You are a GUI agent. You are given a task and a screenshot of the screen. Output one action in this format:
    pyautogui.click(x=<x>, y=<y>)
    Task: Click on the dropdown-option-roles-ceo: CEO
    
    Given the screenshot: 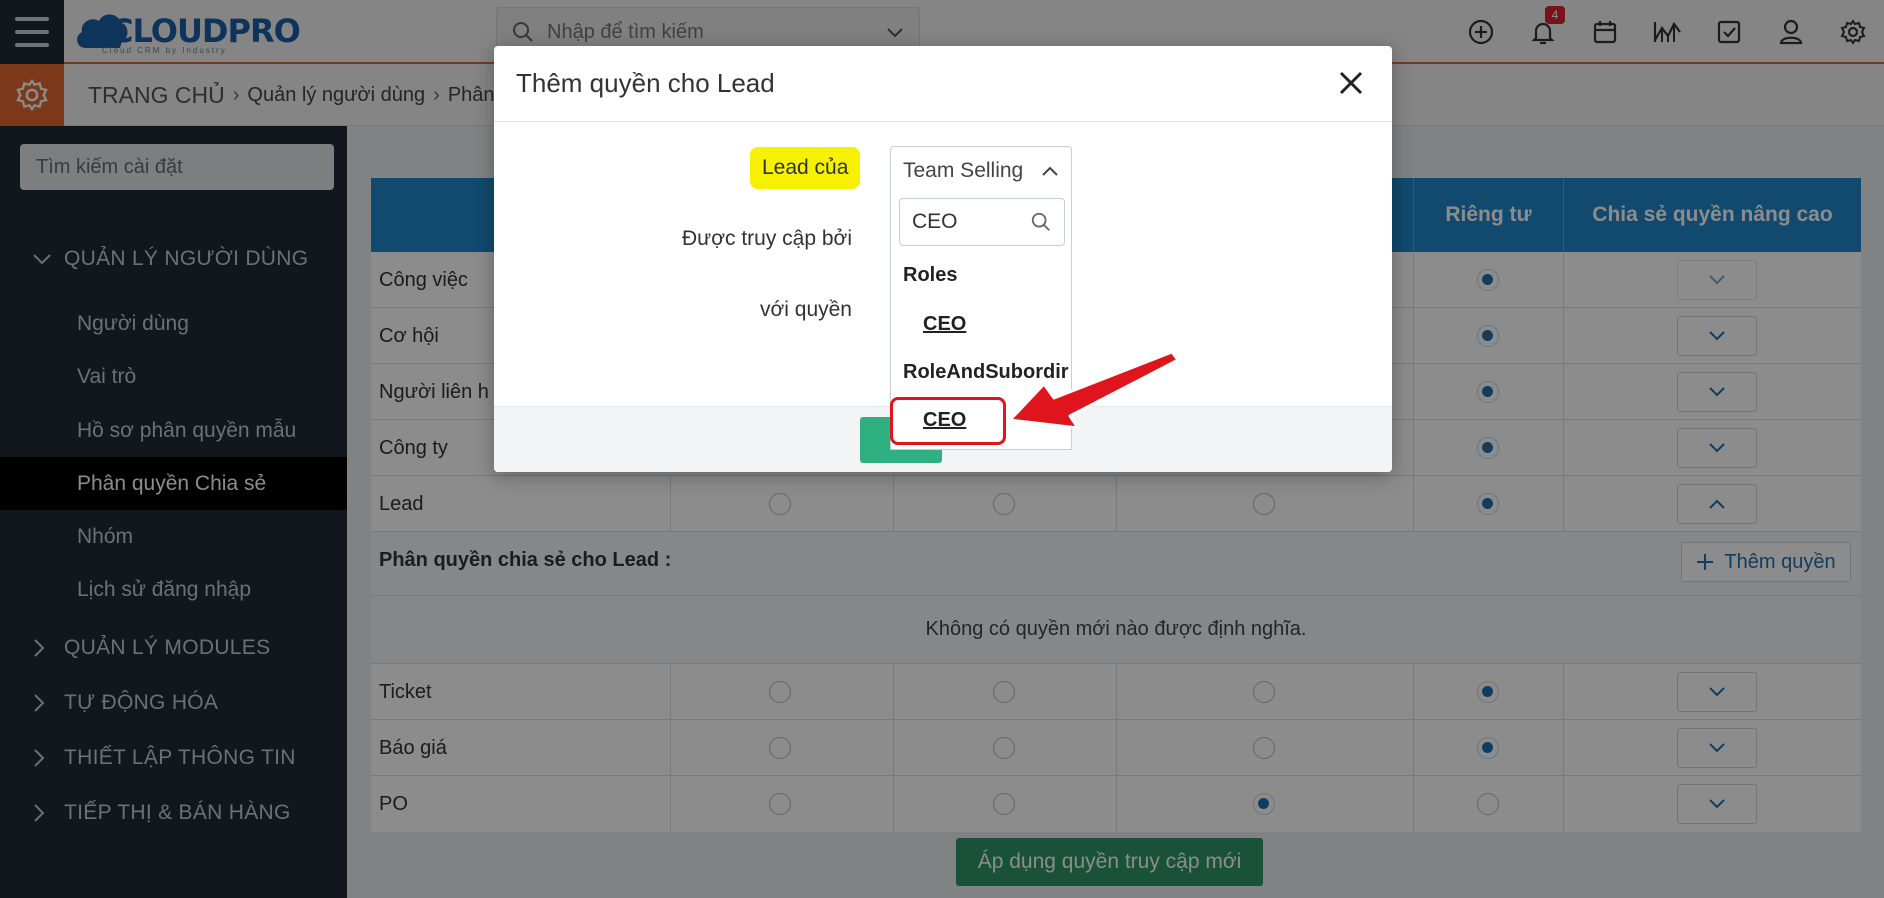 What is the action you would take?
    pyautogui.click(x=944, y=324)
    